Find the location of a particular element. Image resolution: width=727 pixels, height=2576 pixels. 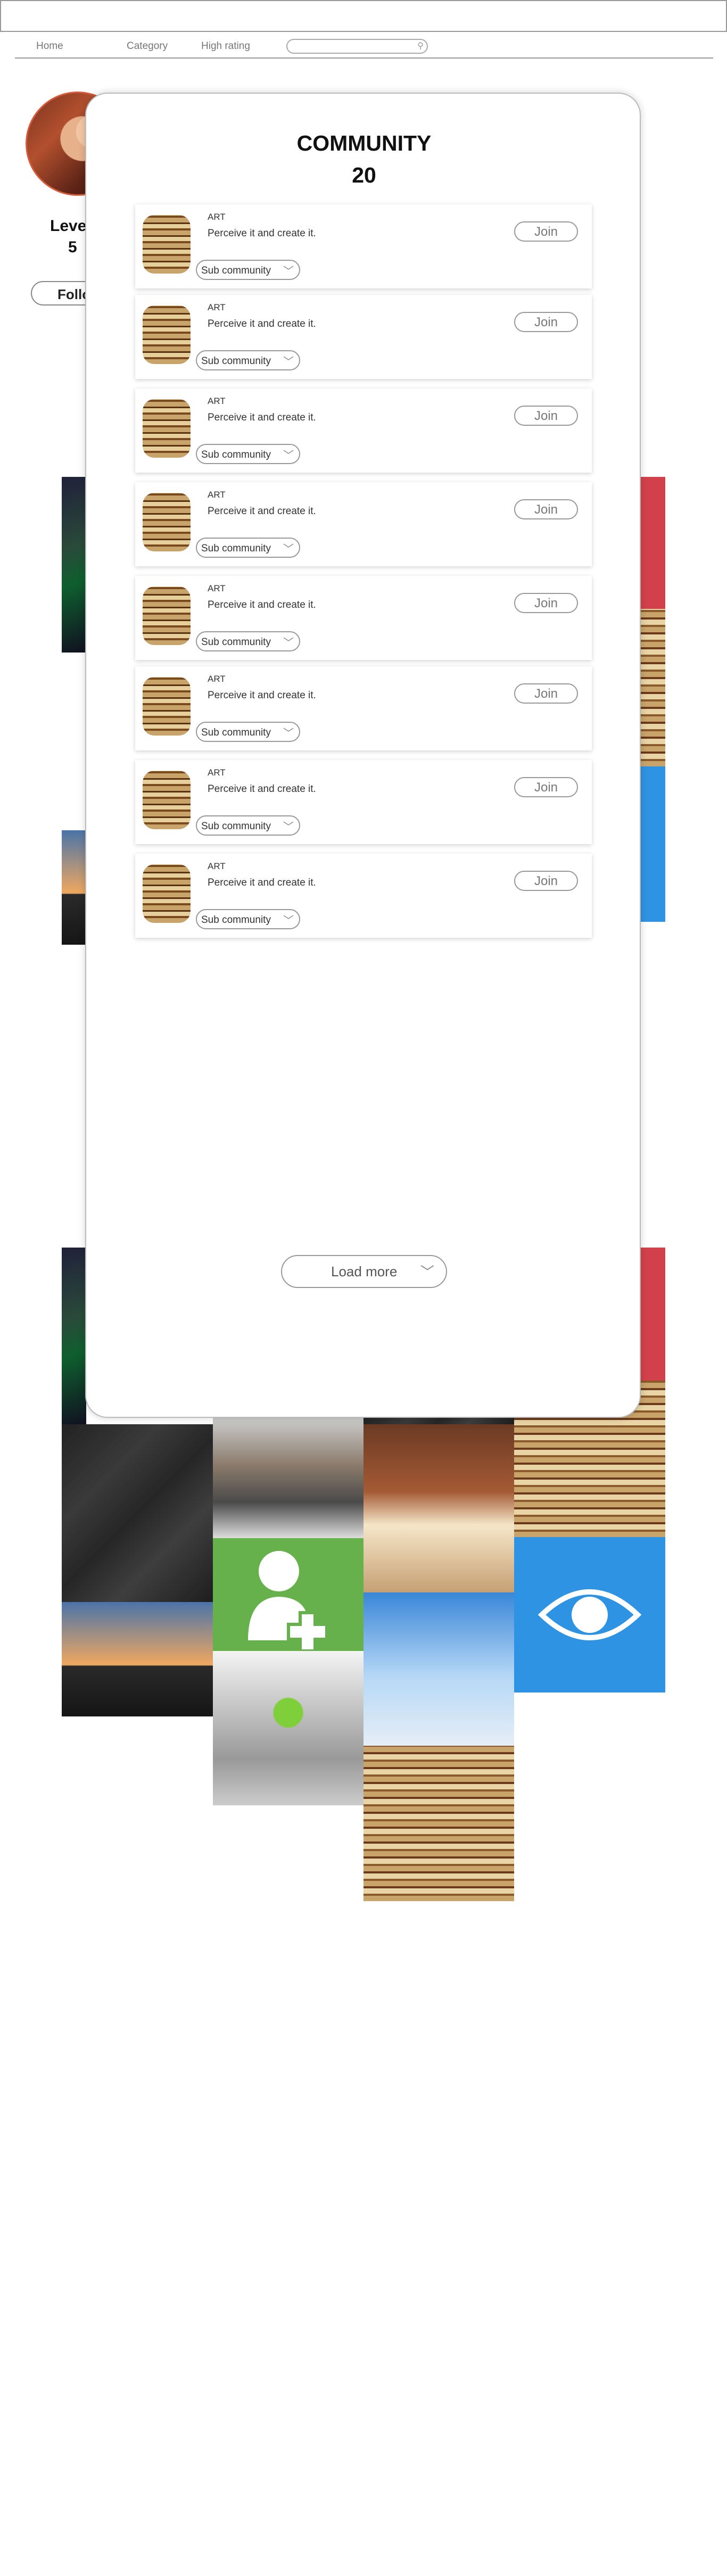

community-count: 20 is located at coordinates (364, 175).